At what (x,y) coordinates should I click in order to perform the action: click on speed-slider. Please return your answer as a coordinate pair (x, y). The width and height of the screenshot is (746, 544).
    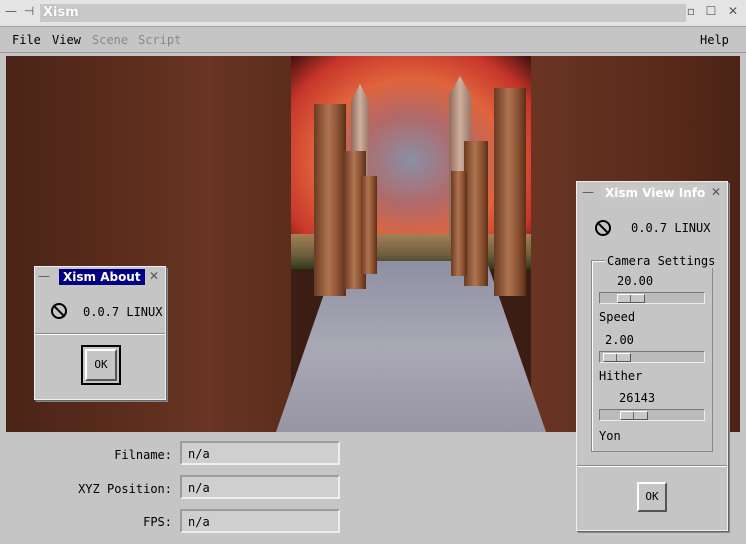
    Looking at the image, I should click on (652, 298).